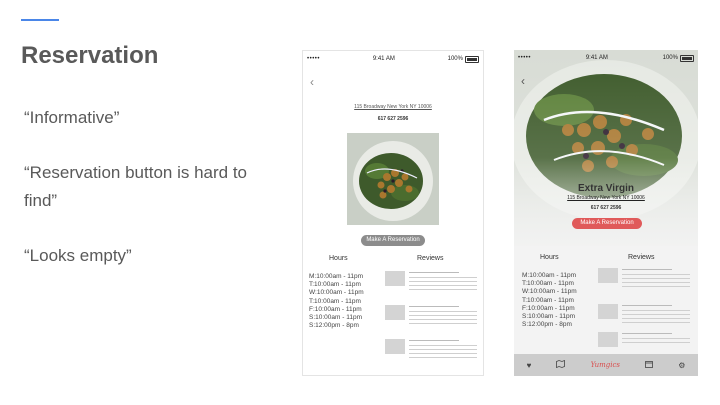  Describe the element at coordinates (72, 117) in the screenshot. I see `feedback-quote-1: “Informative”` at that location.